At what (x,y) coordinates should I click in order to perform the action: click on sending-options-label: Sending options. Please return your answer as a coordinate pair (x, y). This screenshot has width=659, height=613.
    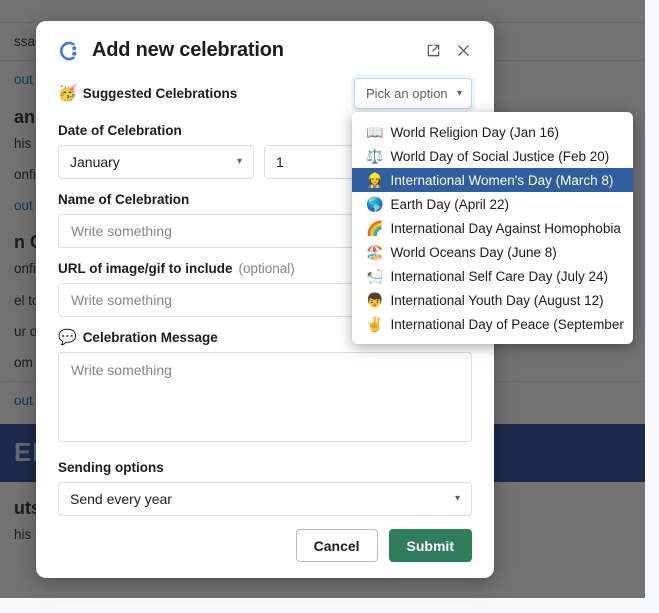
    Looking at the image, I should click on (111, 467).